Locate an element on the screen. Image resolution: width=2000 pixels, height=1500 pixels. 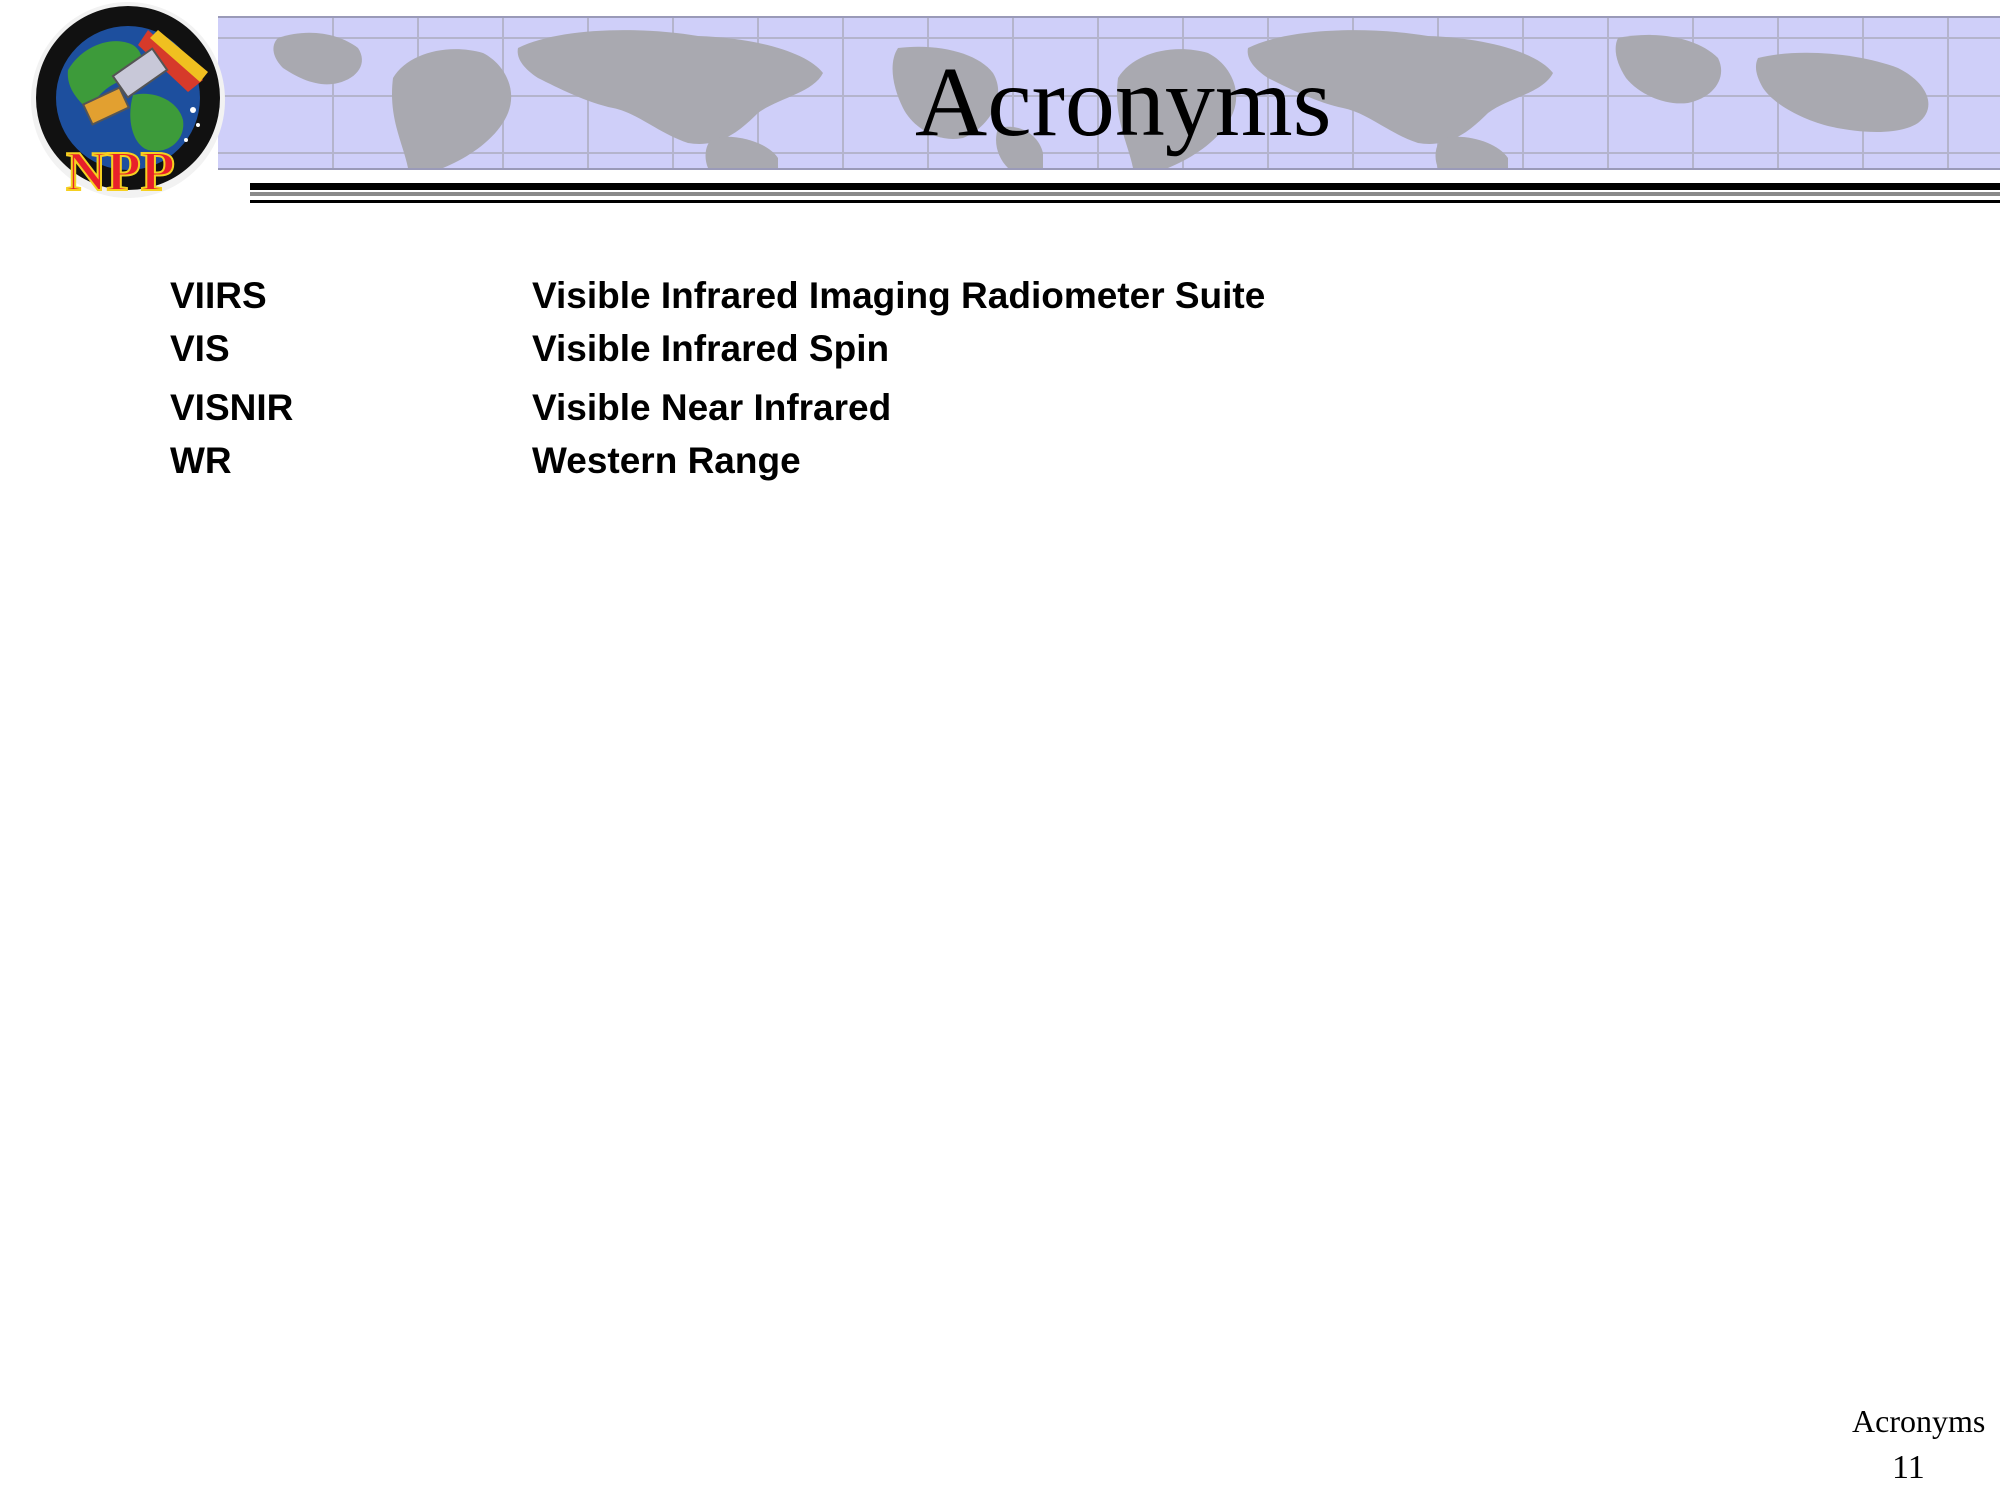
acronym-term: WR is located at coordinates (201, 460).